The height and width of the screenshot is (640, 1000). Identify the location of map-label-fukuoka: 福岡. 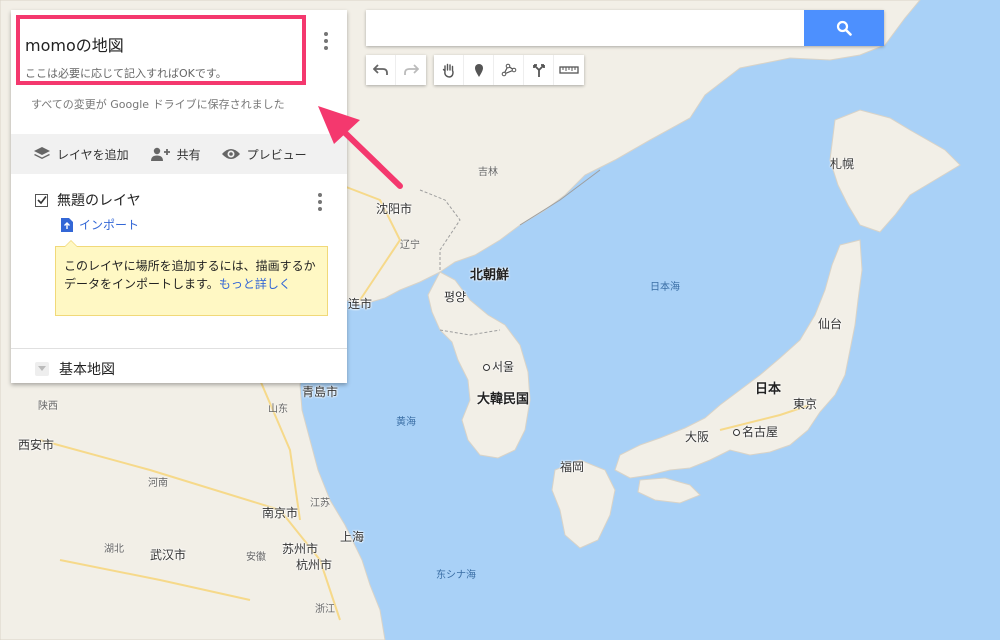
(572, 467).